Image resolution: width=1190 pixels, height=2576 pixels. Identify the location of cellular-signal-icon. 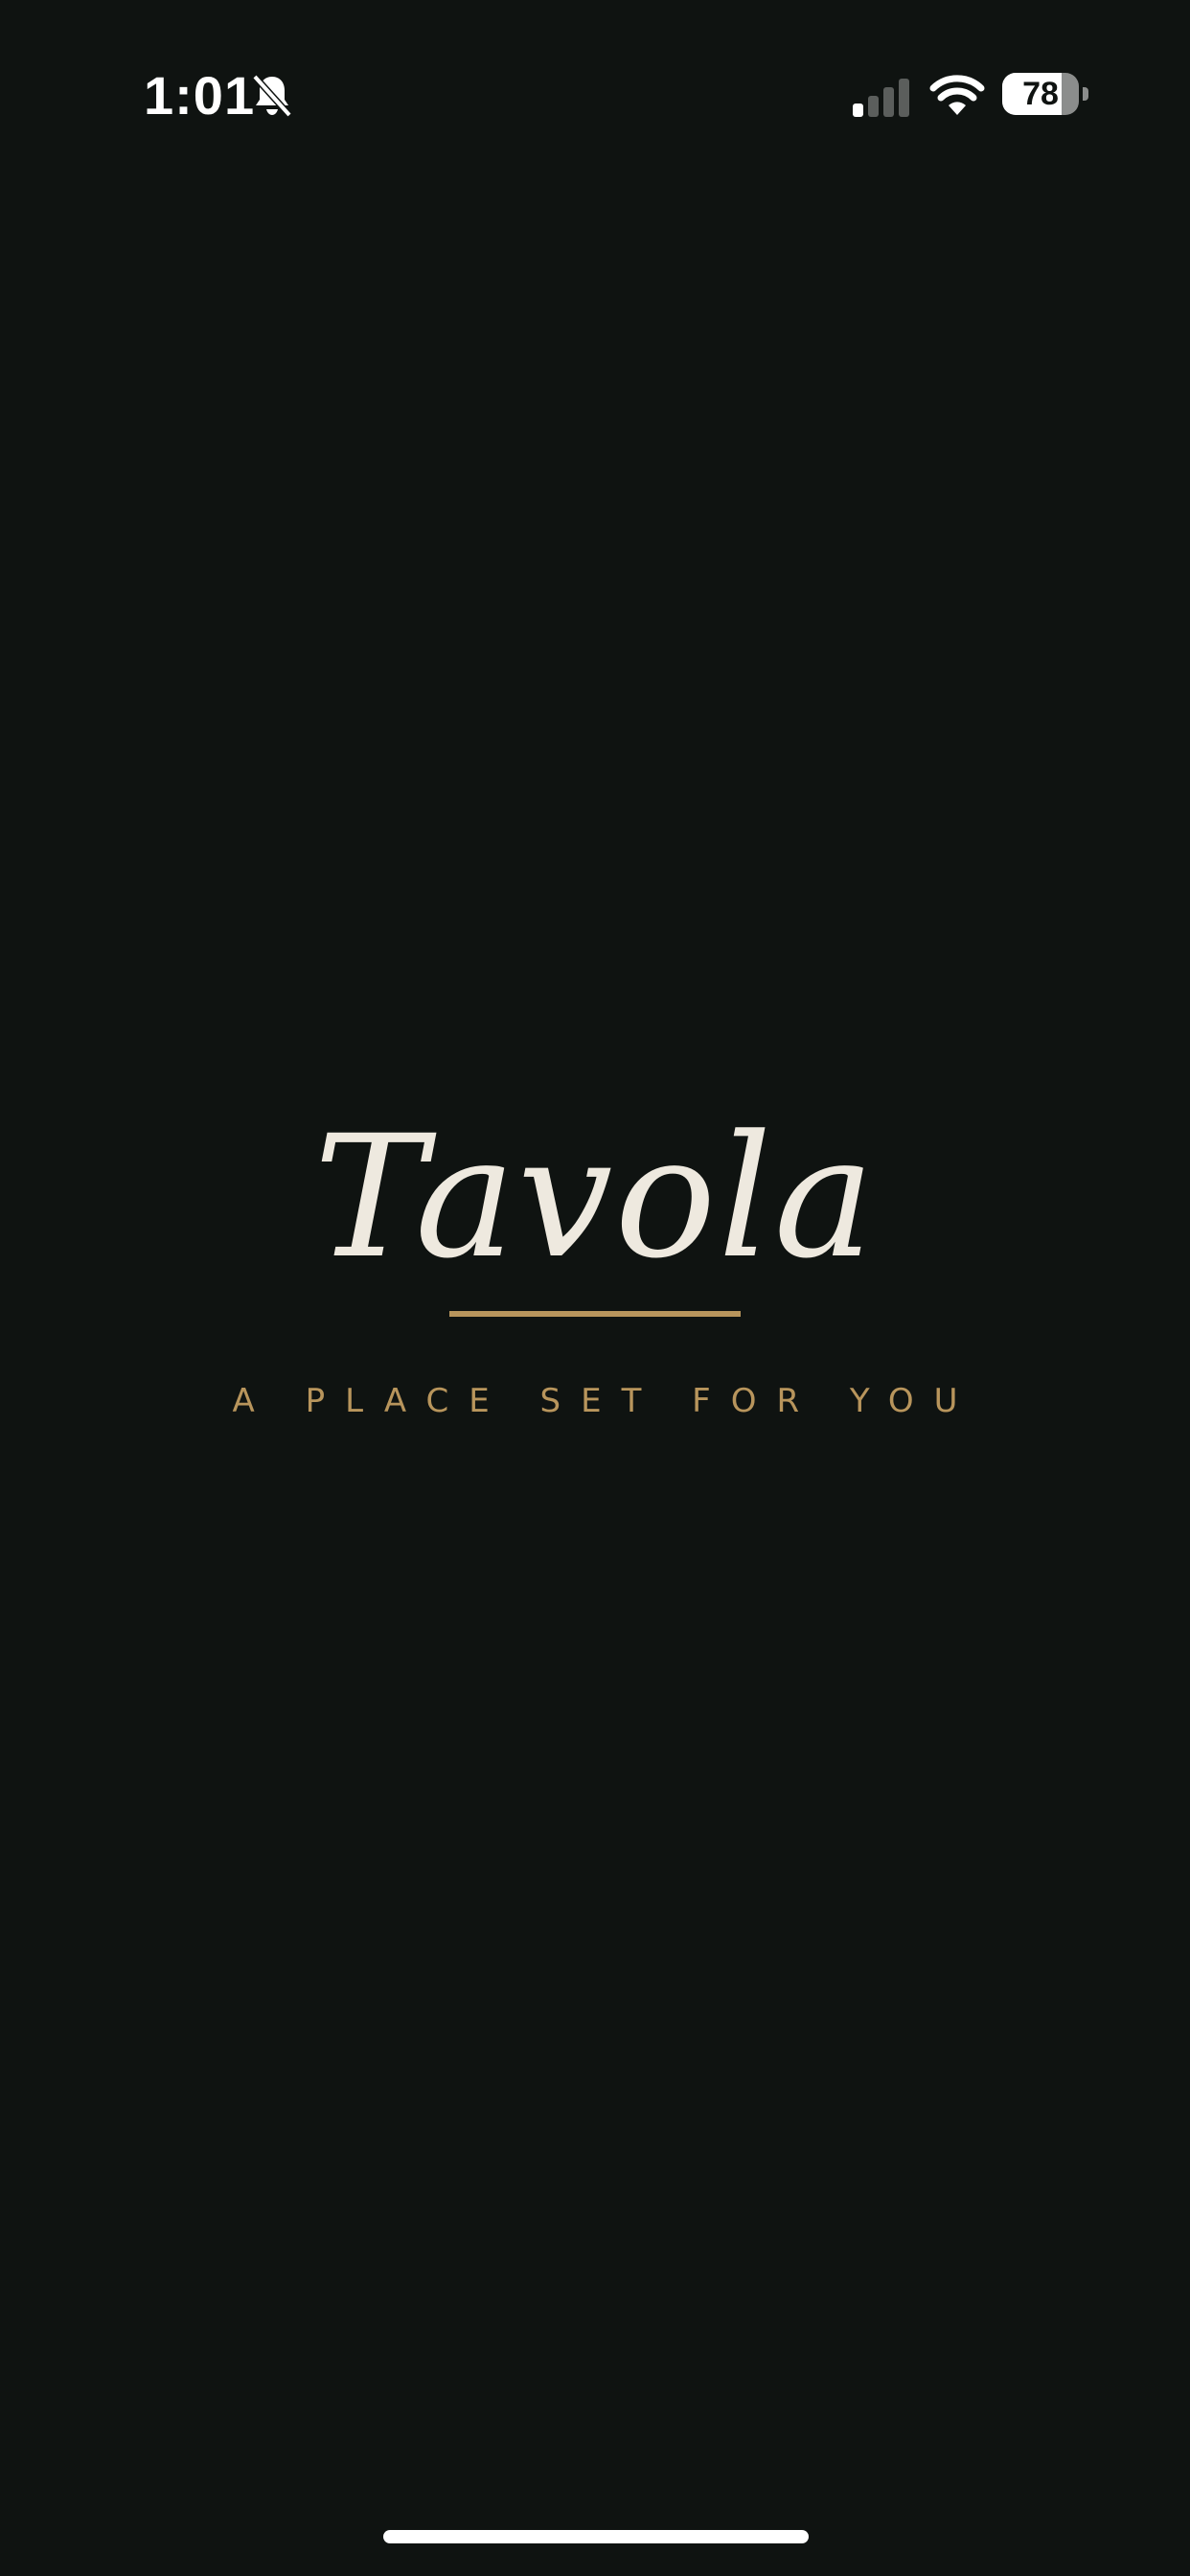
(881, 98).